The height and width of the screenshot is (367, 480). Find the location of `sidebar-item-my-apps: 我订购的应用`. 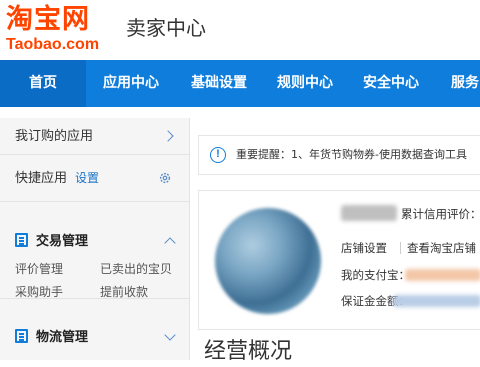

sidebar-item-my-apps: 我订购的应用 is located at coordinates (95, 136).